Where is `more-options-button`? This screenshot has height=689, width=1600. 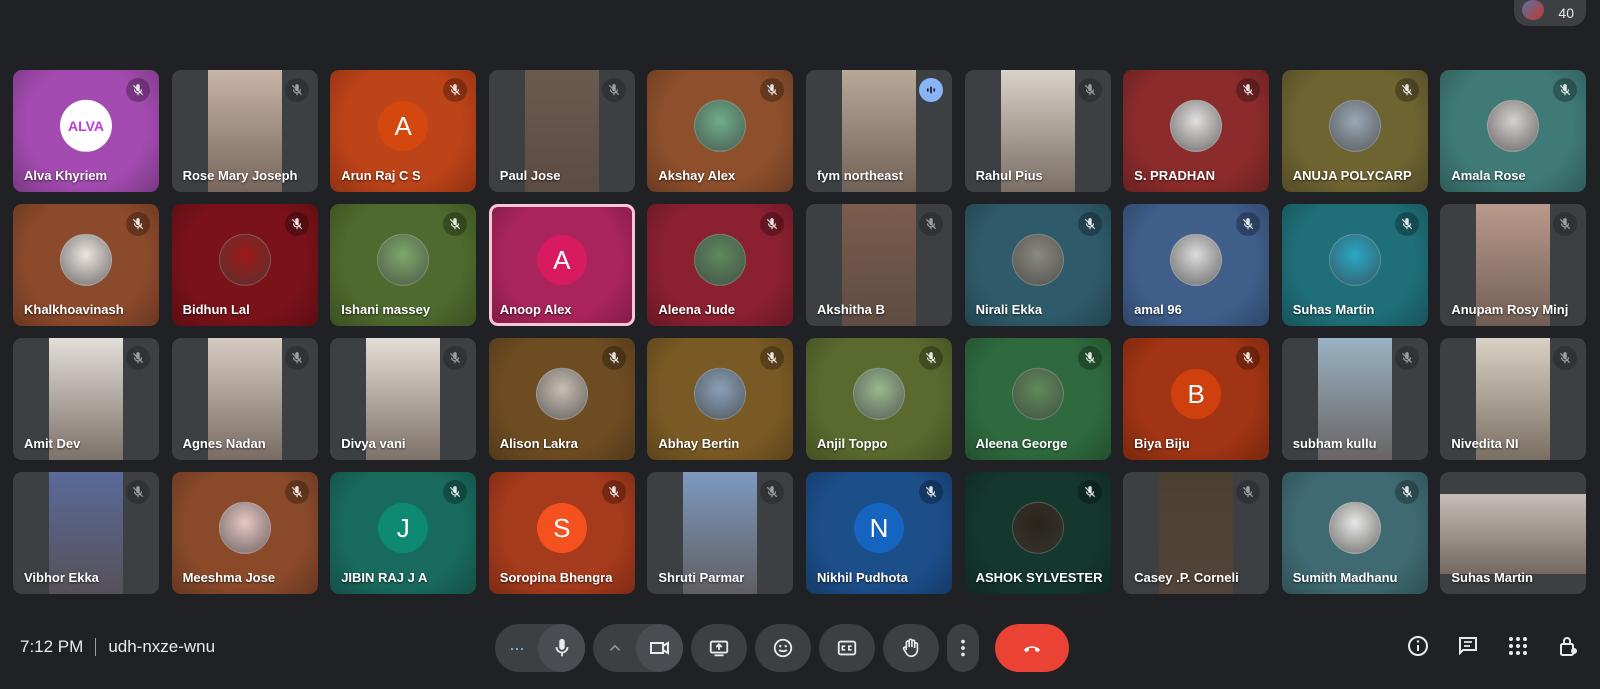 more-options-button is located at coordinates (963, 648).